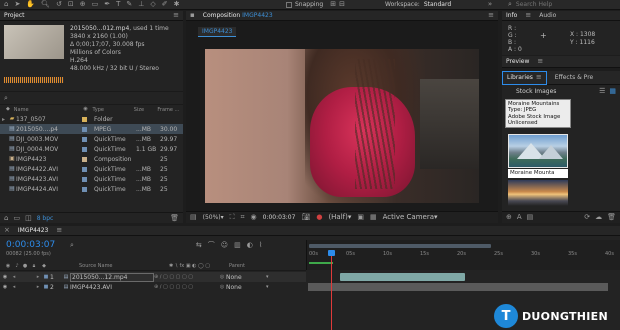 This screenshot has height=330, width=620. What do you see at coordinates (72, 245) in the screenshot?
I see `search-icon: ⌕` at bounding box center [72, 245].